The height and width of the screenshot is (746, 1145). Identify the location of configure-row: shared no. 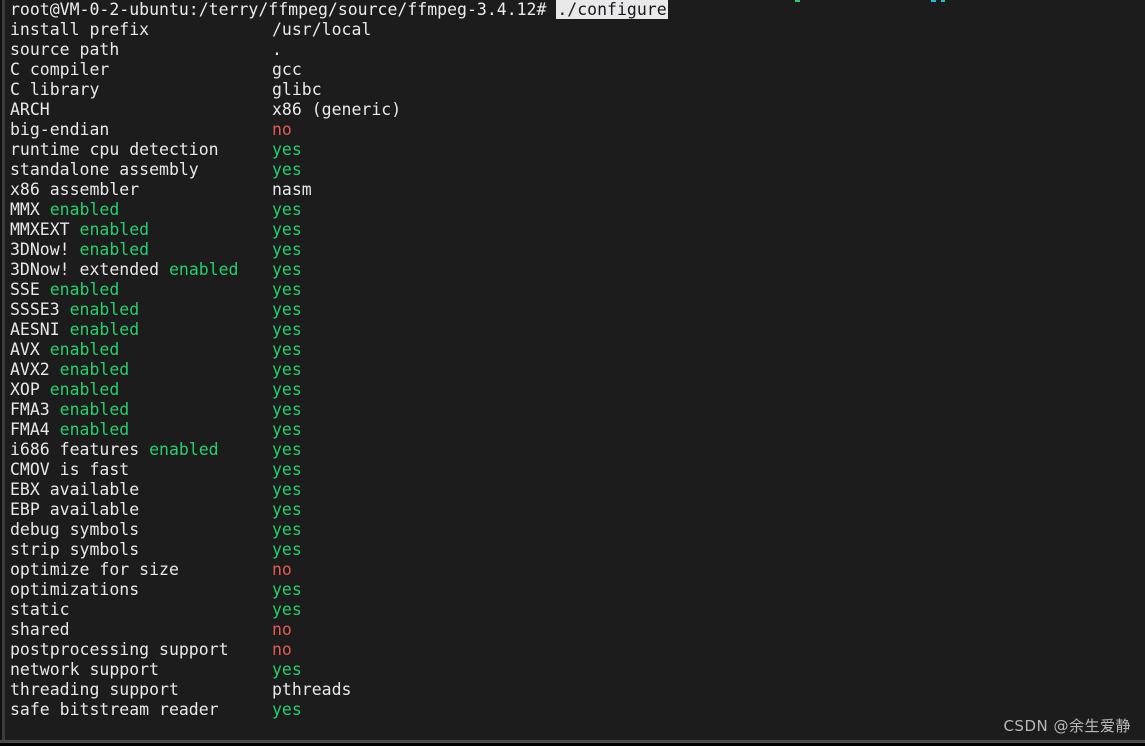
(575, 630).